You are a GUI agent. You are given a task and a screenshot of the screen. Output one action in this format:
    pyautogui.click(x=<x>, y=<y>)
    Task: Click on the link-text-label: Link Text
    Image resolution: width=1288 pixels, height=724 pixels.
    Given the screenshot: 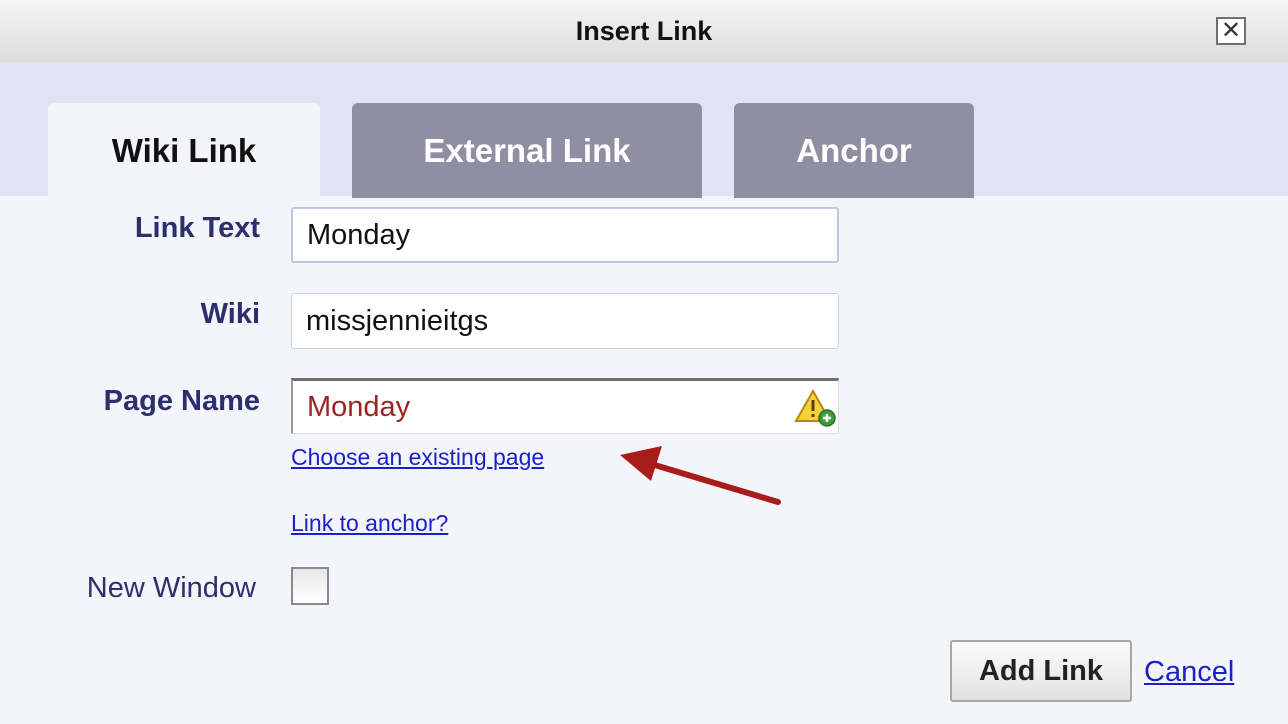 What is the action you would take?
    pyautogui.click(x=197, y=228)
    